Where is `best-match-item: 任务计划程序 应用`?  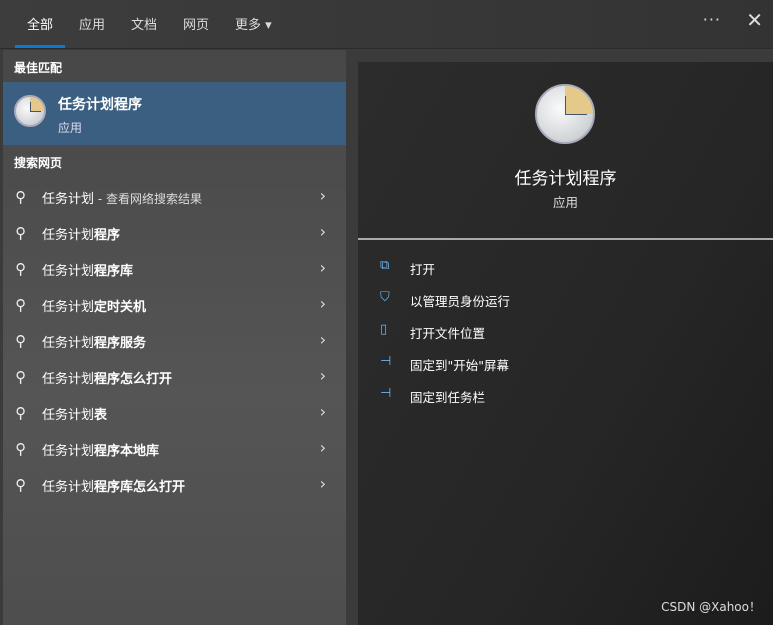 best-match-item: 任务计划程序 应用 is located at coordinates (174, 113).